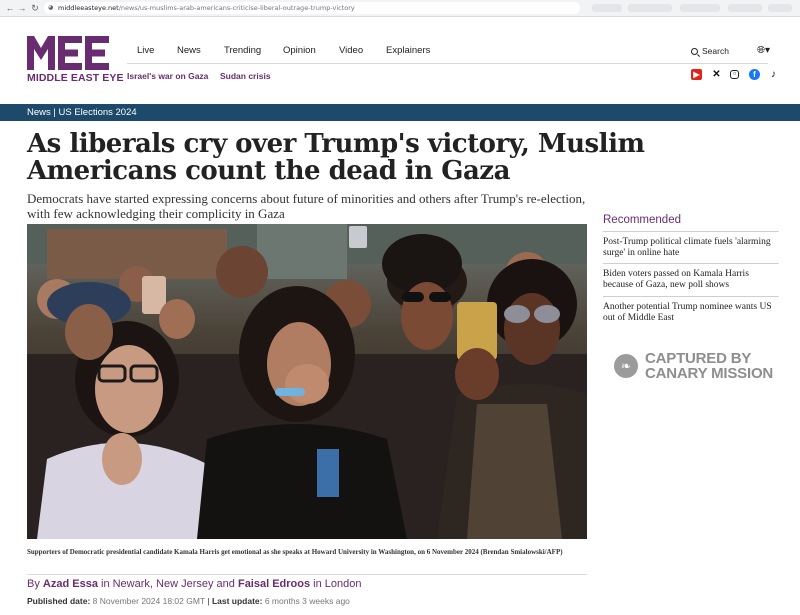 The width and height of the screenshot is (800, 615). I want to click on search-icon, so click(694, 51).